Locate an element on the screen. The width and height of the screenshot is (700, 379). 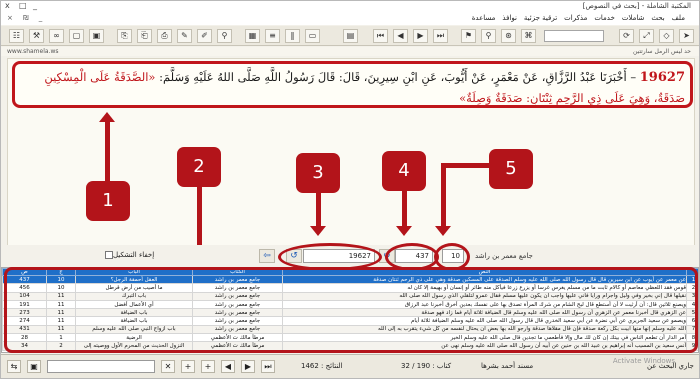
search-scope: مسند أحمد بشرها is located at coordinates (507, 366).